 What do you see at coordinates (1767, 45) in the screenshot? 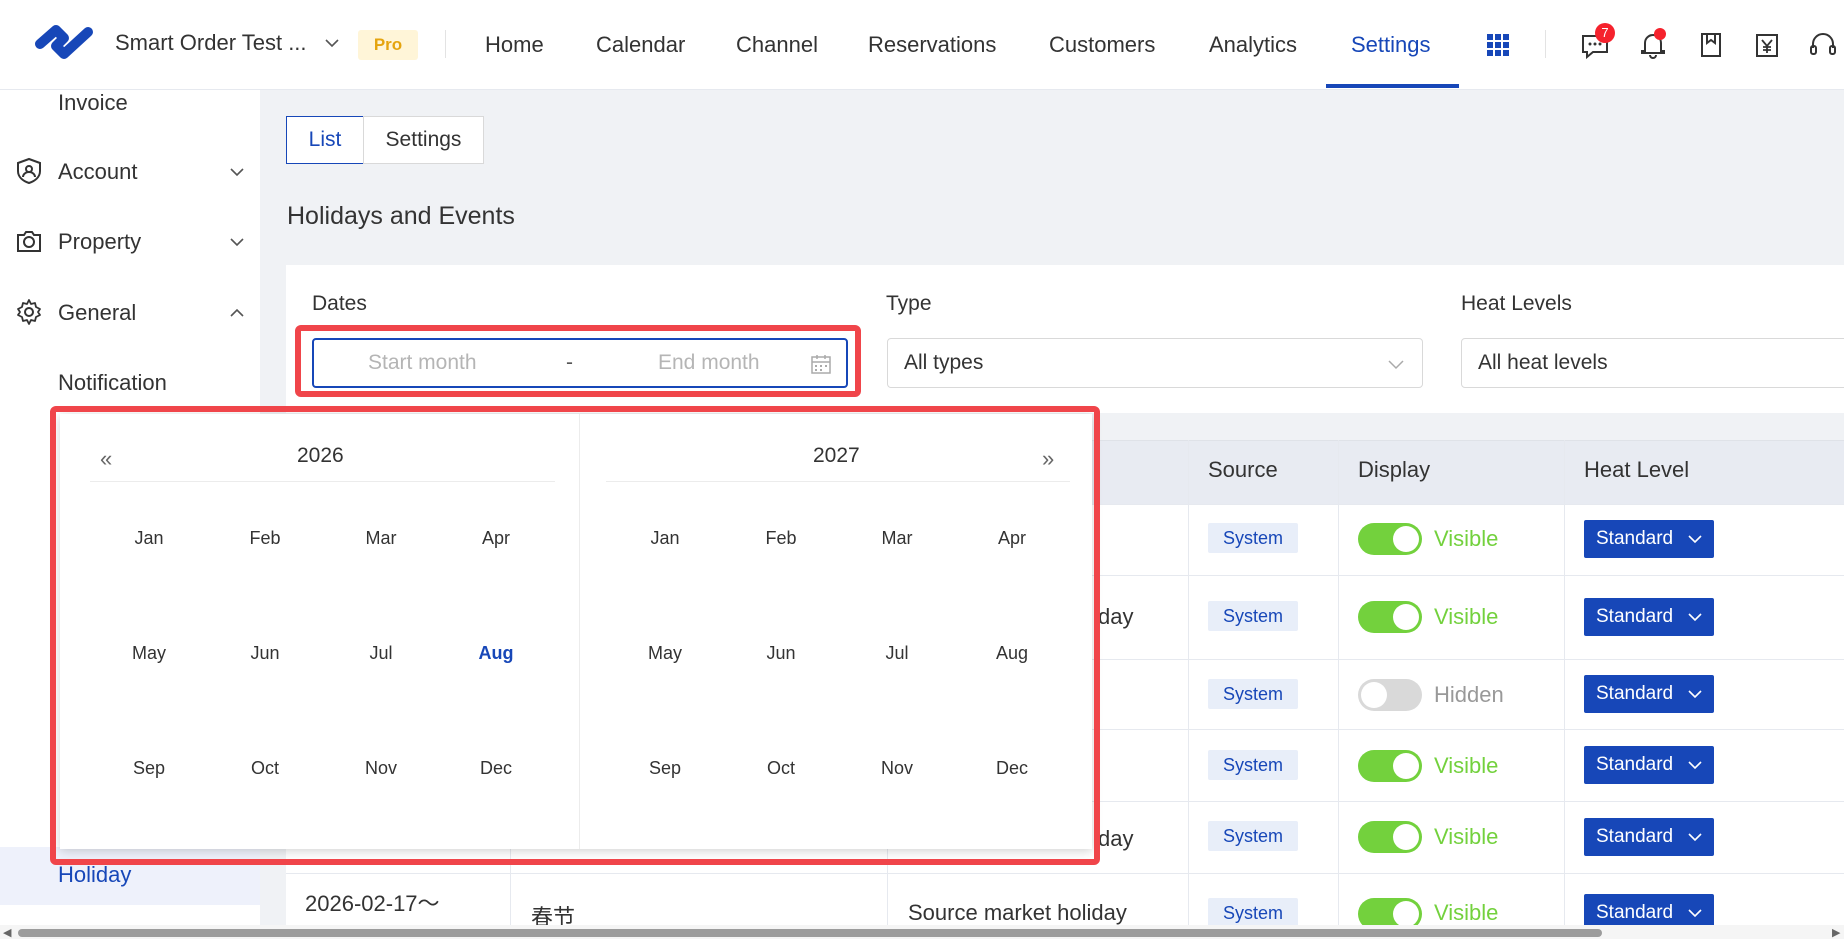
I see `yen-invoice-icon` at bounding box center [1767, 45].